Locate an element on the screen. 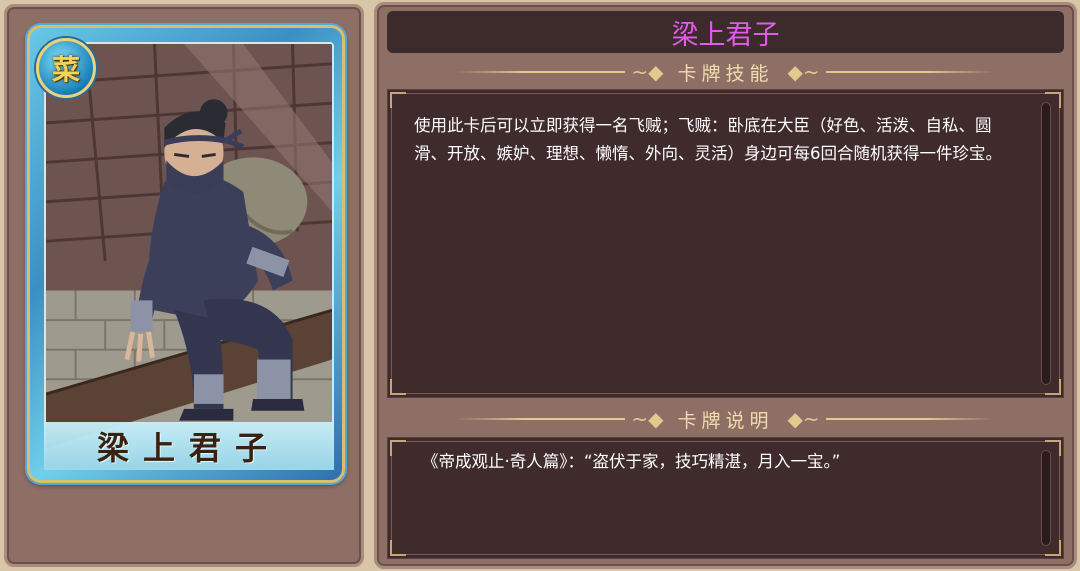 This screenshot has width=1080, height=571. desc-section-label: 卡牌说明 is located at coordinates (725, 420).